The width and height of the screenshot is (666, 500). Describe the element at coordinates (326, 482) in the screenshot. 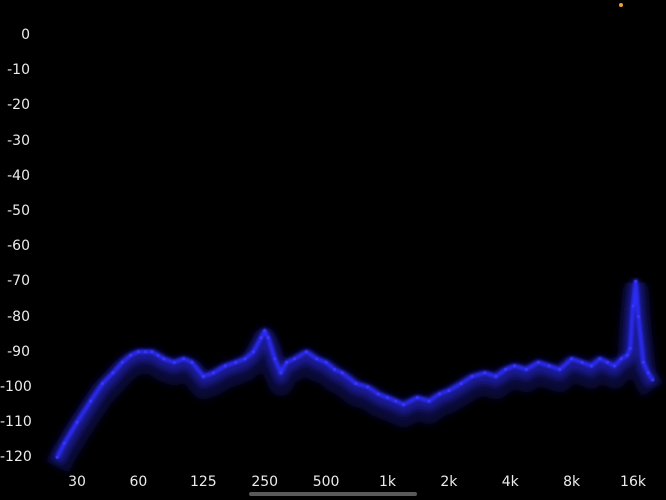

I see `x-tick-label: 500` at that location.